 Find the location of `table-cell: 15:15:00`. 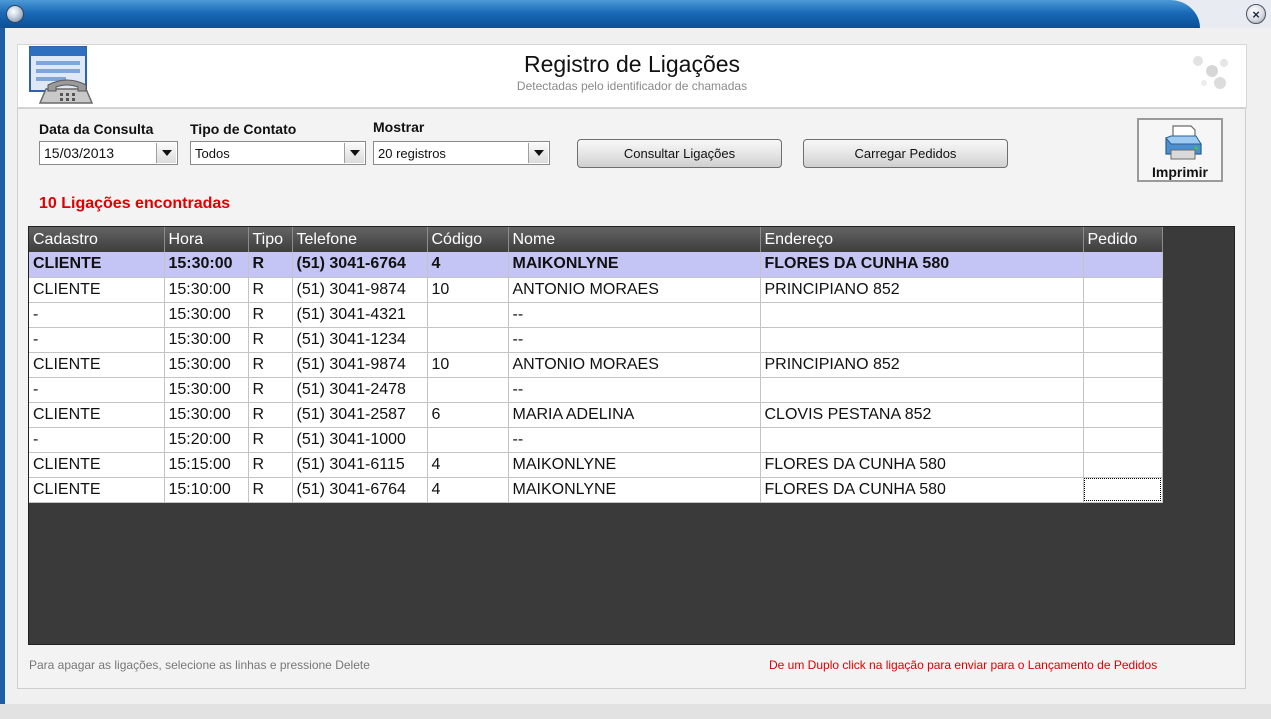

table-cell: 15:15:00 is located at coordinates (206, 465).